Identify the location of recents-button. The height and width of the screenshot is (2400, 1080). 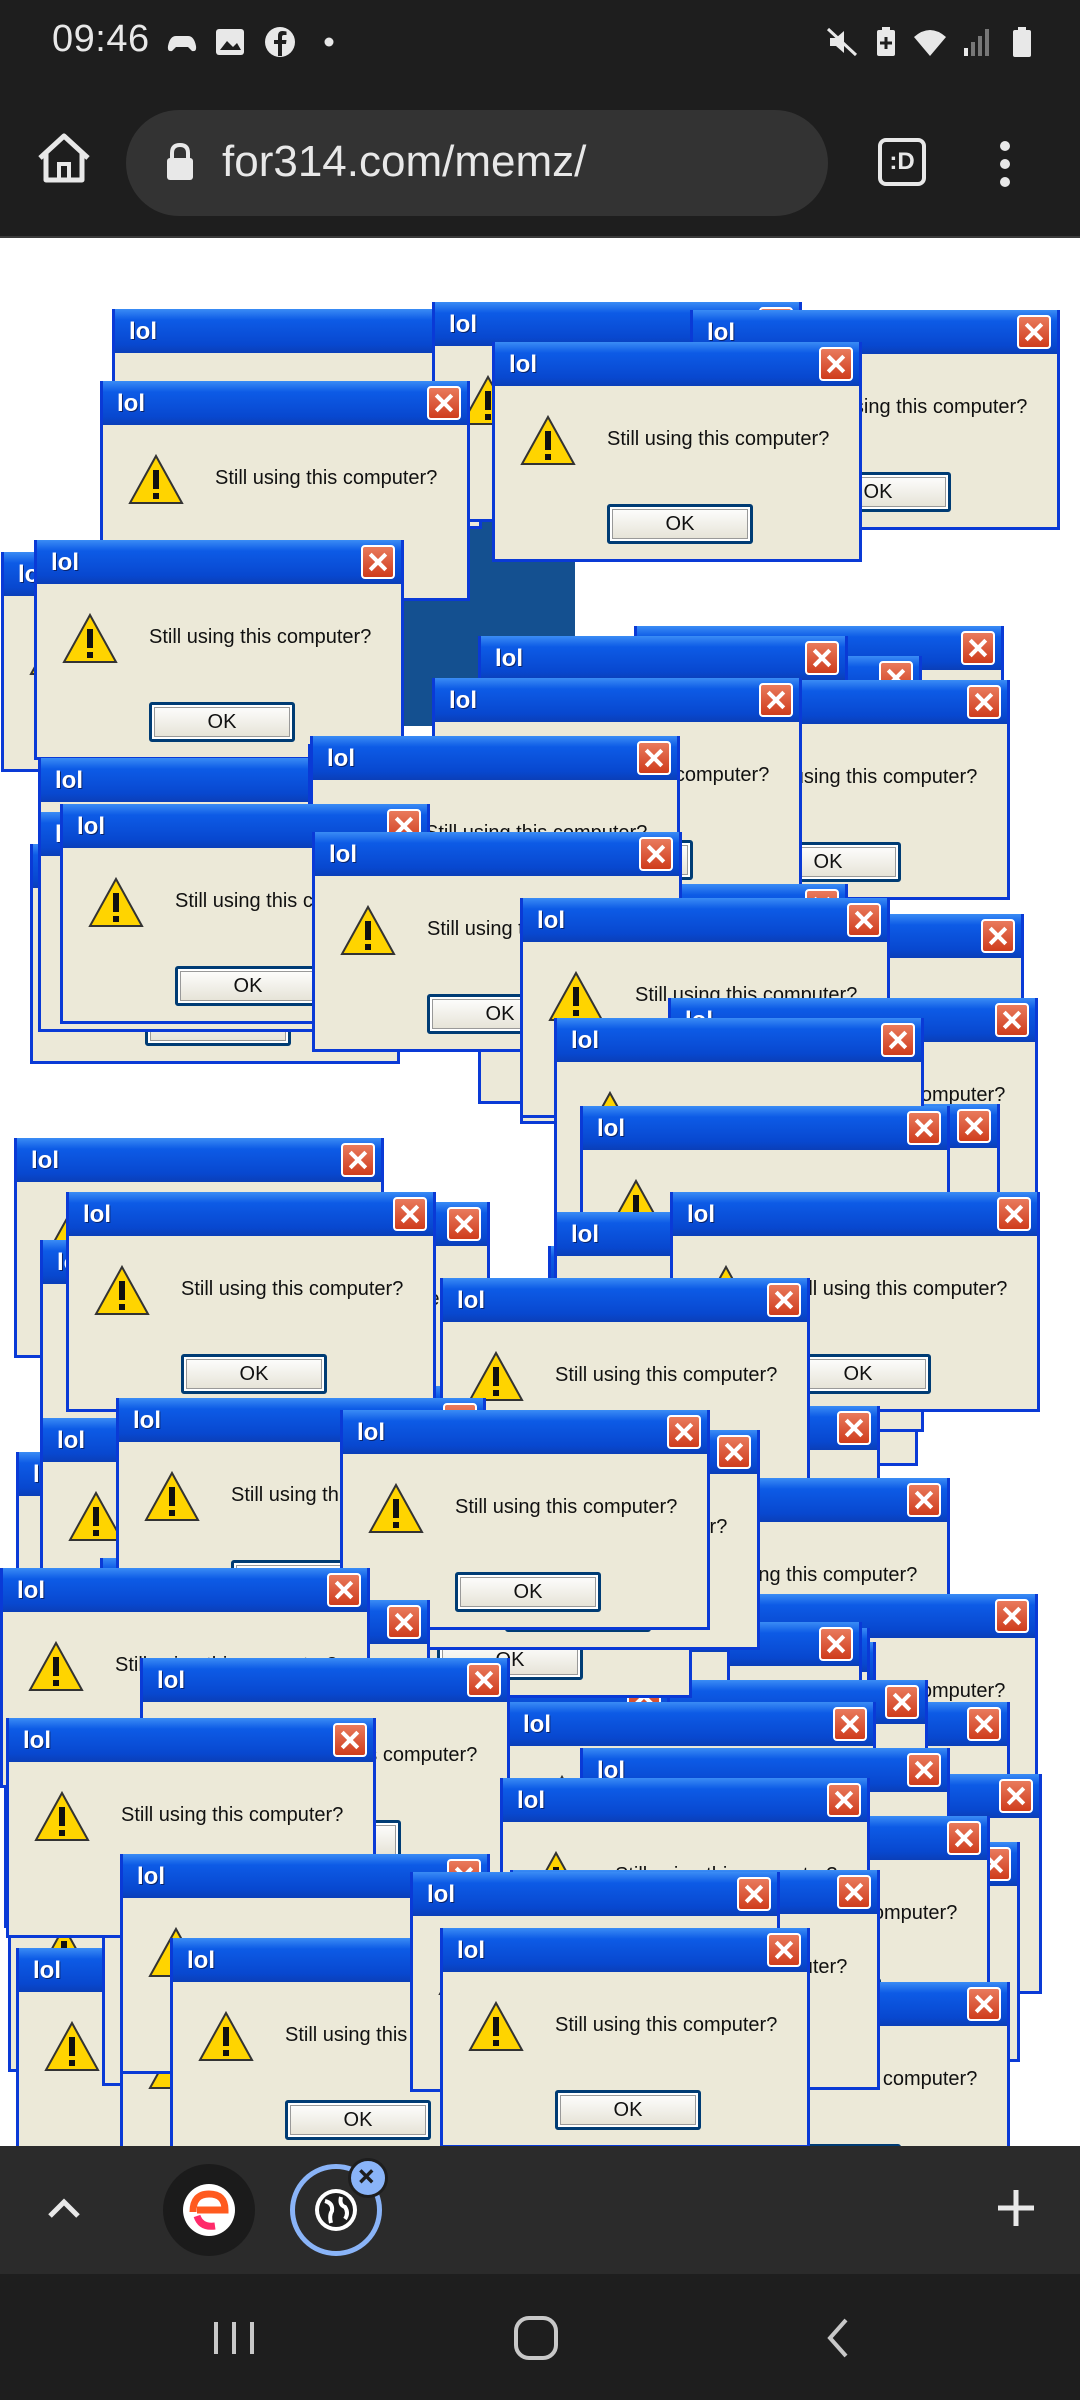
(234, 2338).